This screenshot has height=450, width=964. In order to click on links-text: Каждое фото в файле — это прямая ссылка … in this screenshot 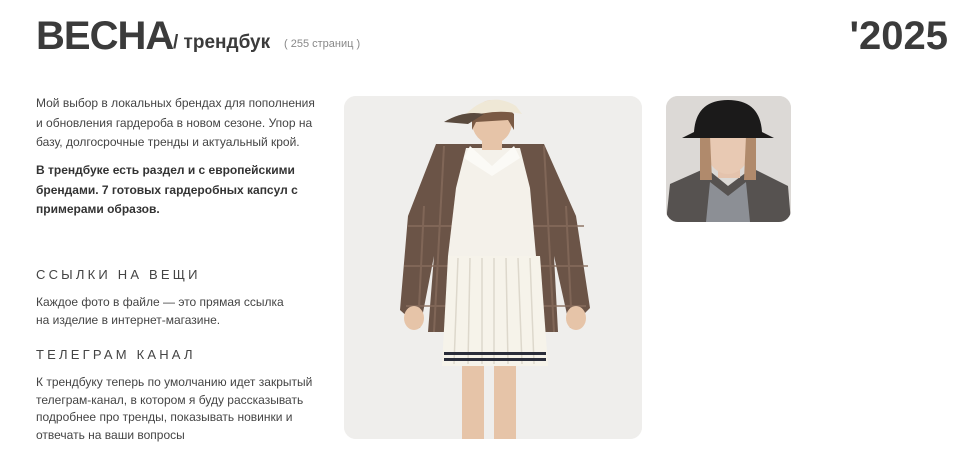, I will do `click(160, 311)`.